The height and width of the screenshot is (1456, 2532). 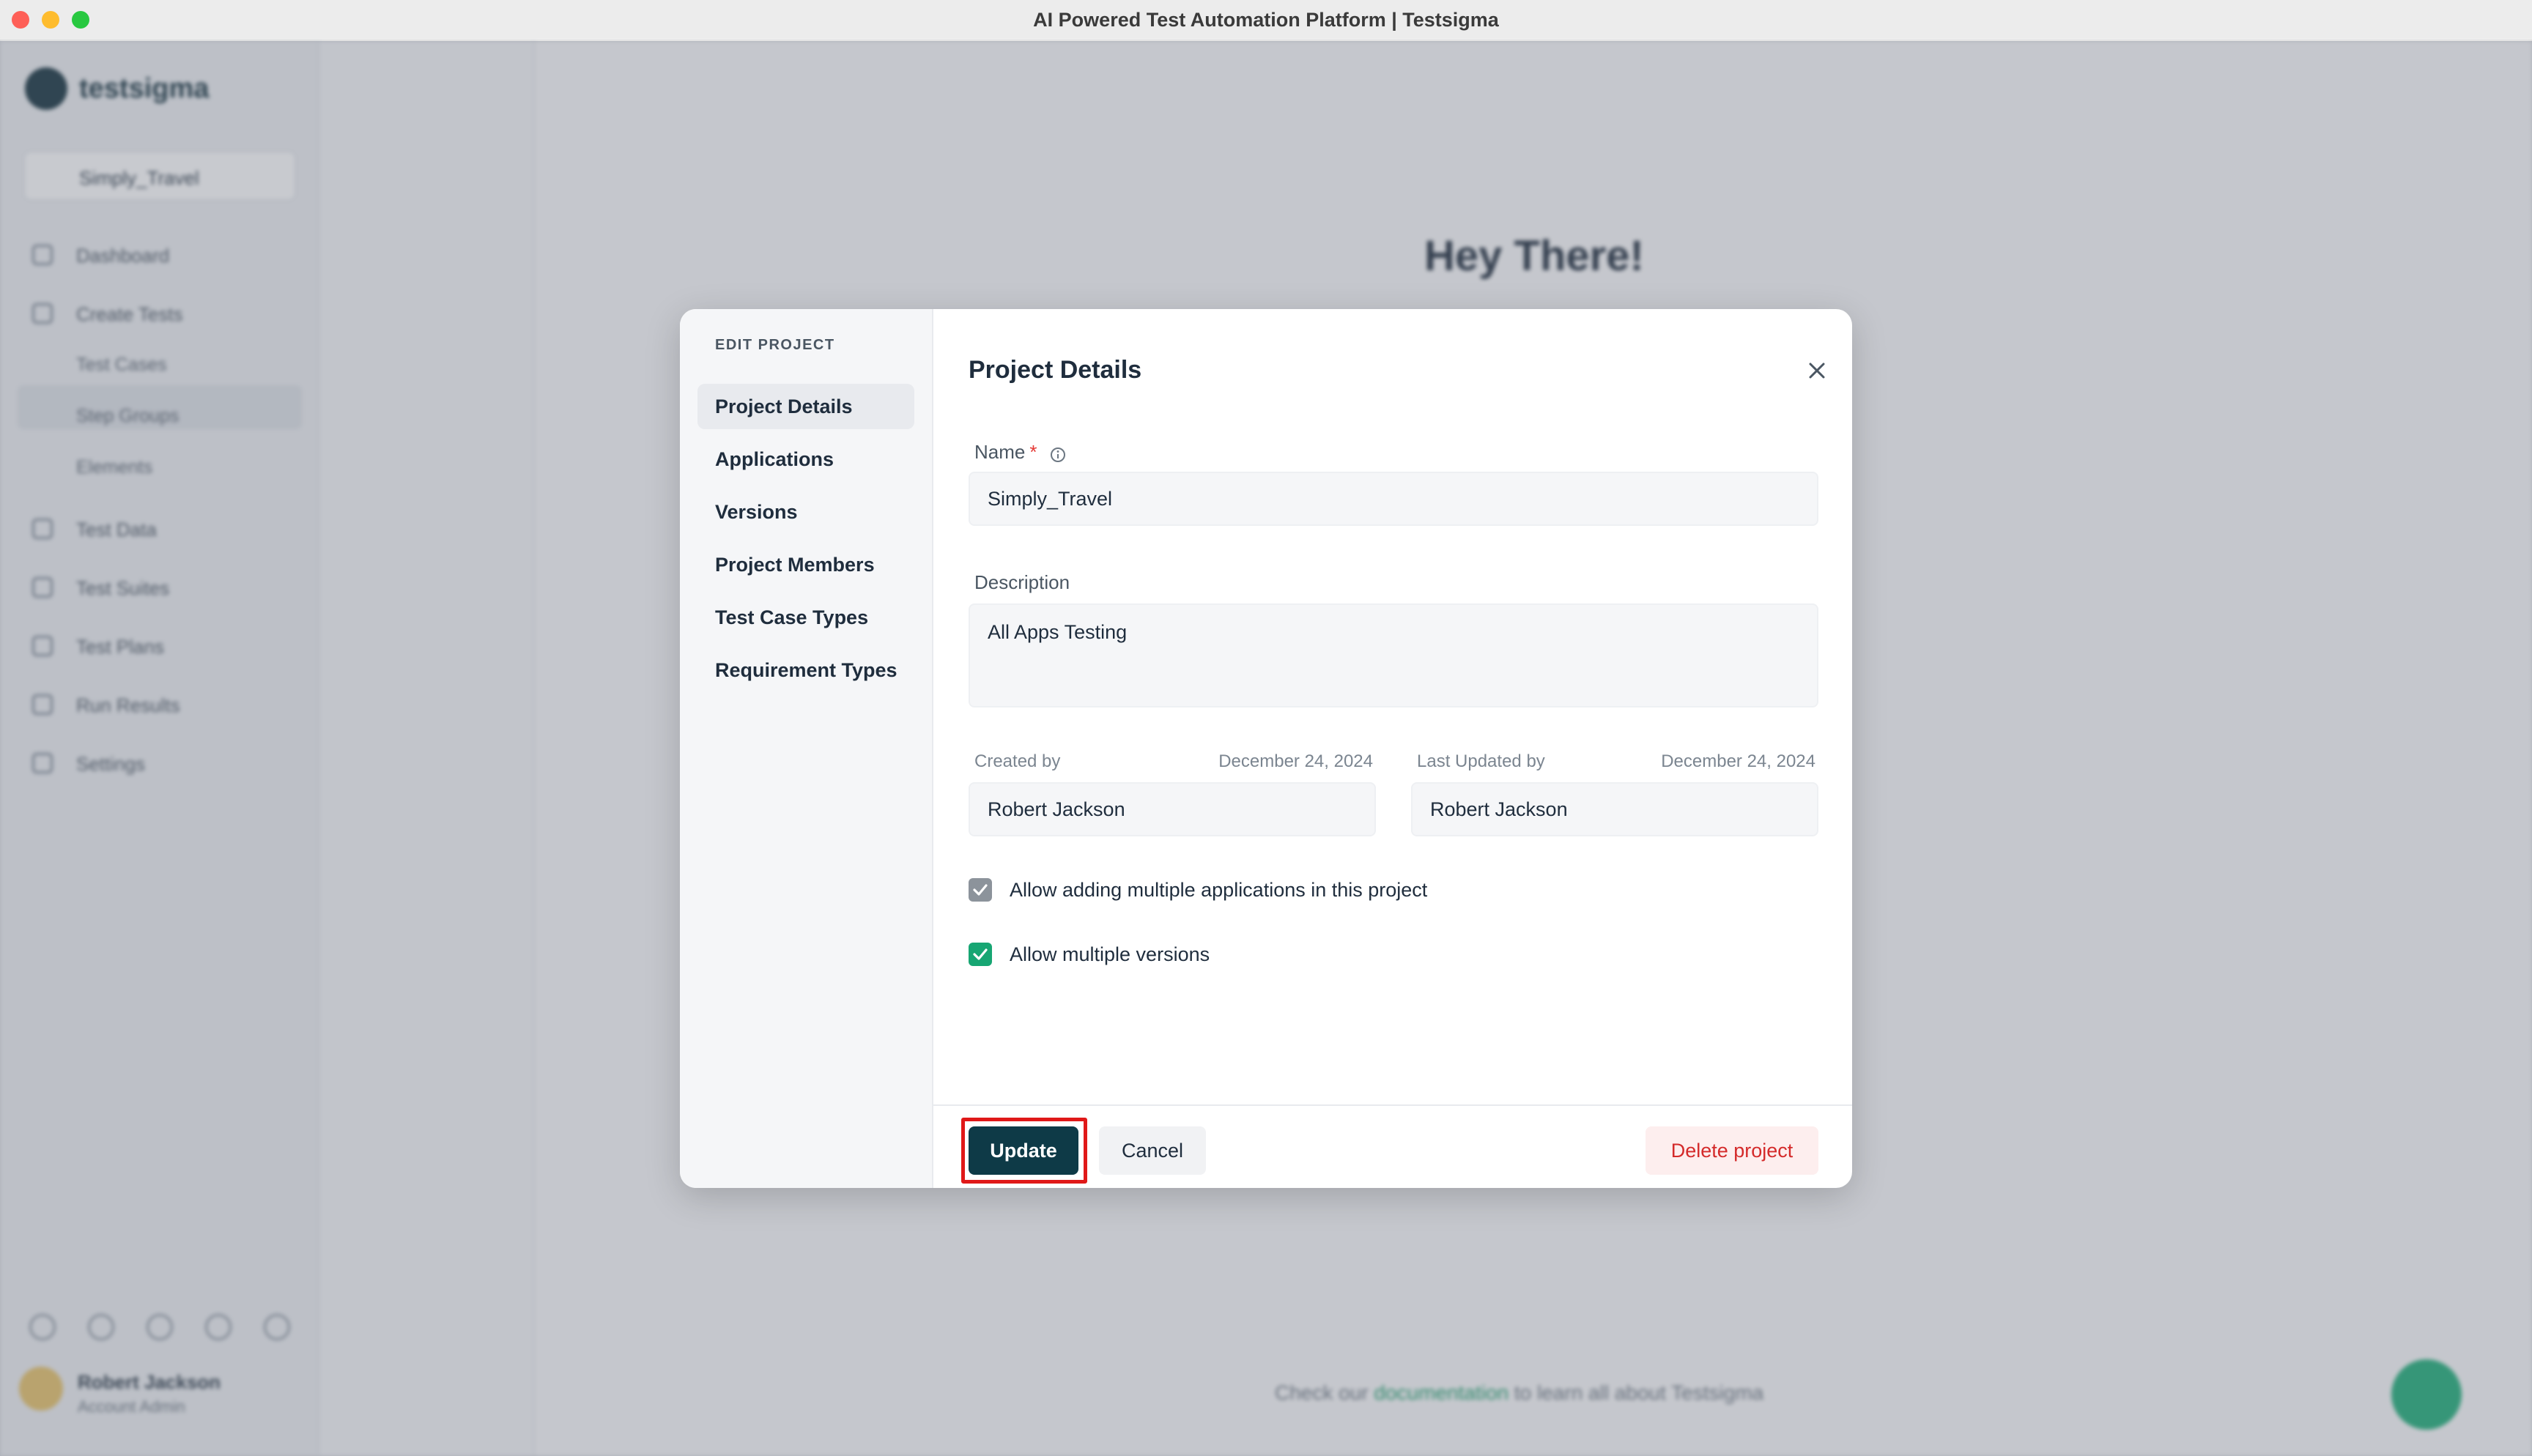 I want to click on modal-tab-versions: Versions, so click(x=806, y=512).